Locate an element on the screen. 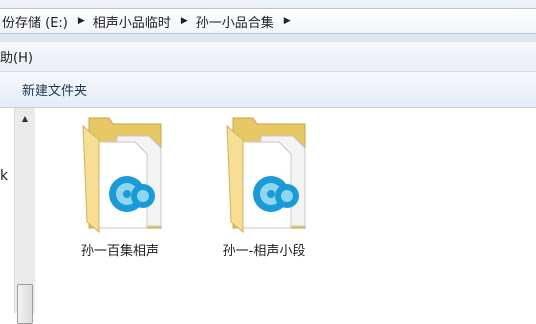 The width and height of the screenshot is (536, 324). folder-item: 孙一-相声小段 is located at coordinates (254, 191).